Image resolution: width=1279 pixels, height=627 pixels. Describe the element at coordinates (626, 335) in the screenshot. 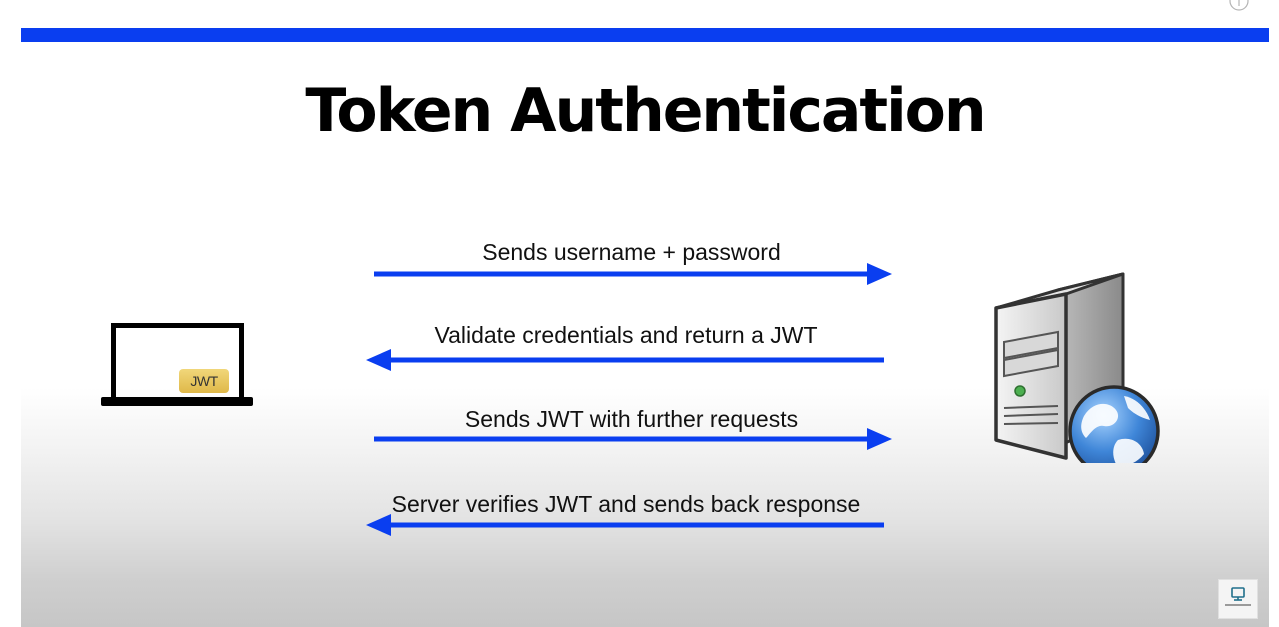

I see `flow-label-2: Validate credentials and return a JWT` at that location.